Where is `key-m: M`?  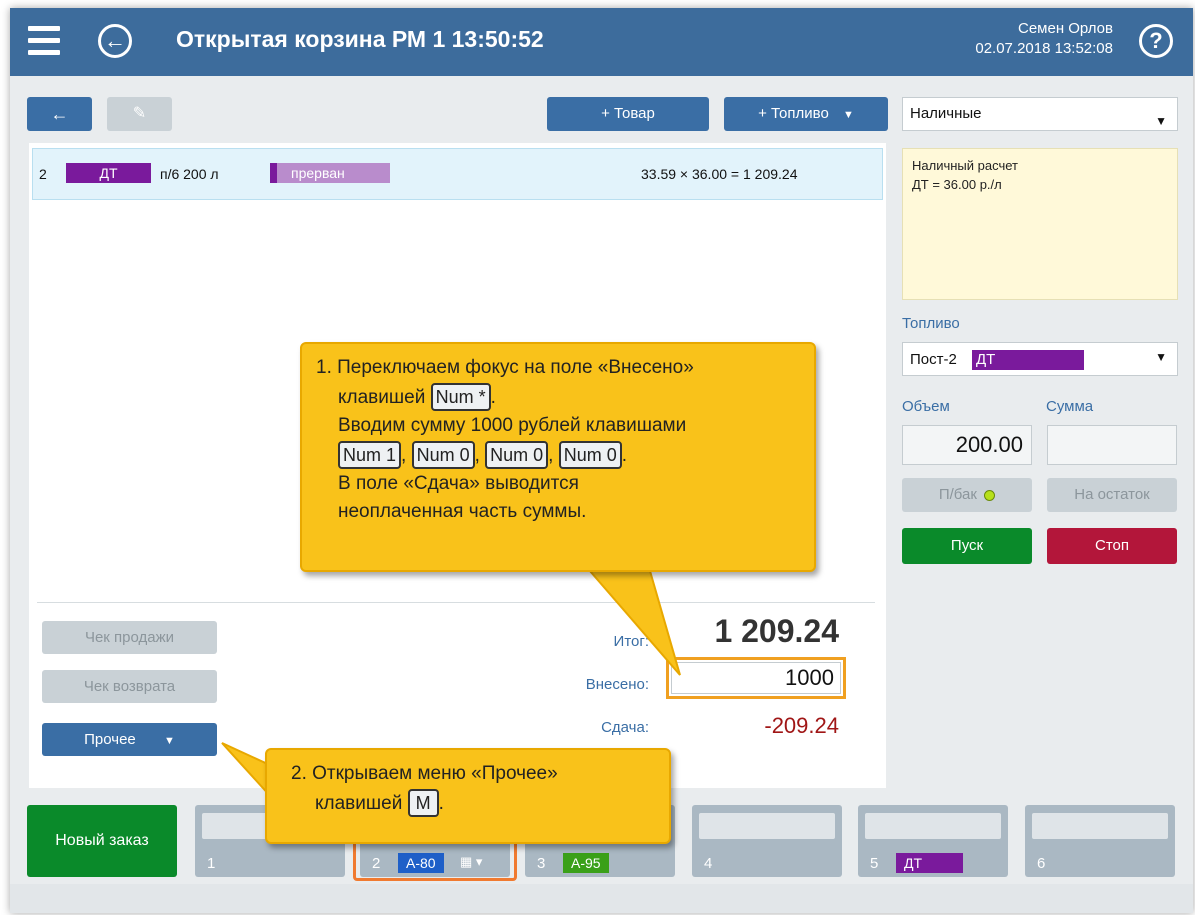
key-m: M is located at coordinates (423, 803).